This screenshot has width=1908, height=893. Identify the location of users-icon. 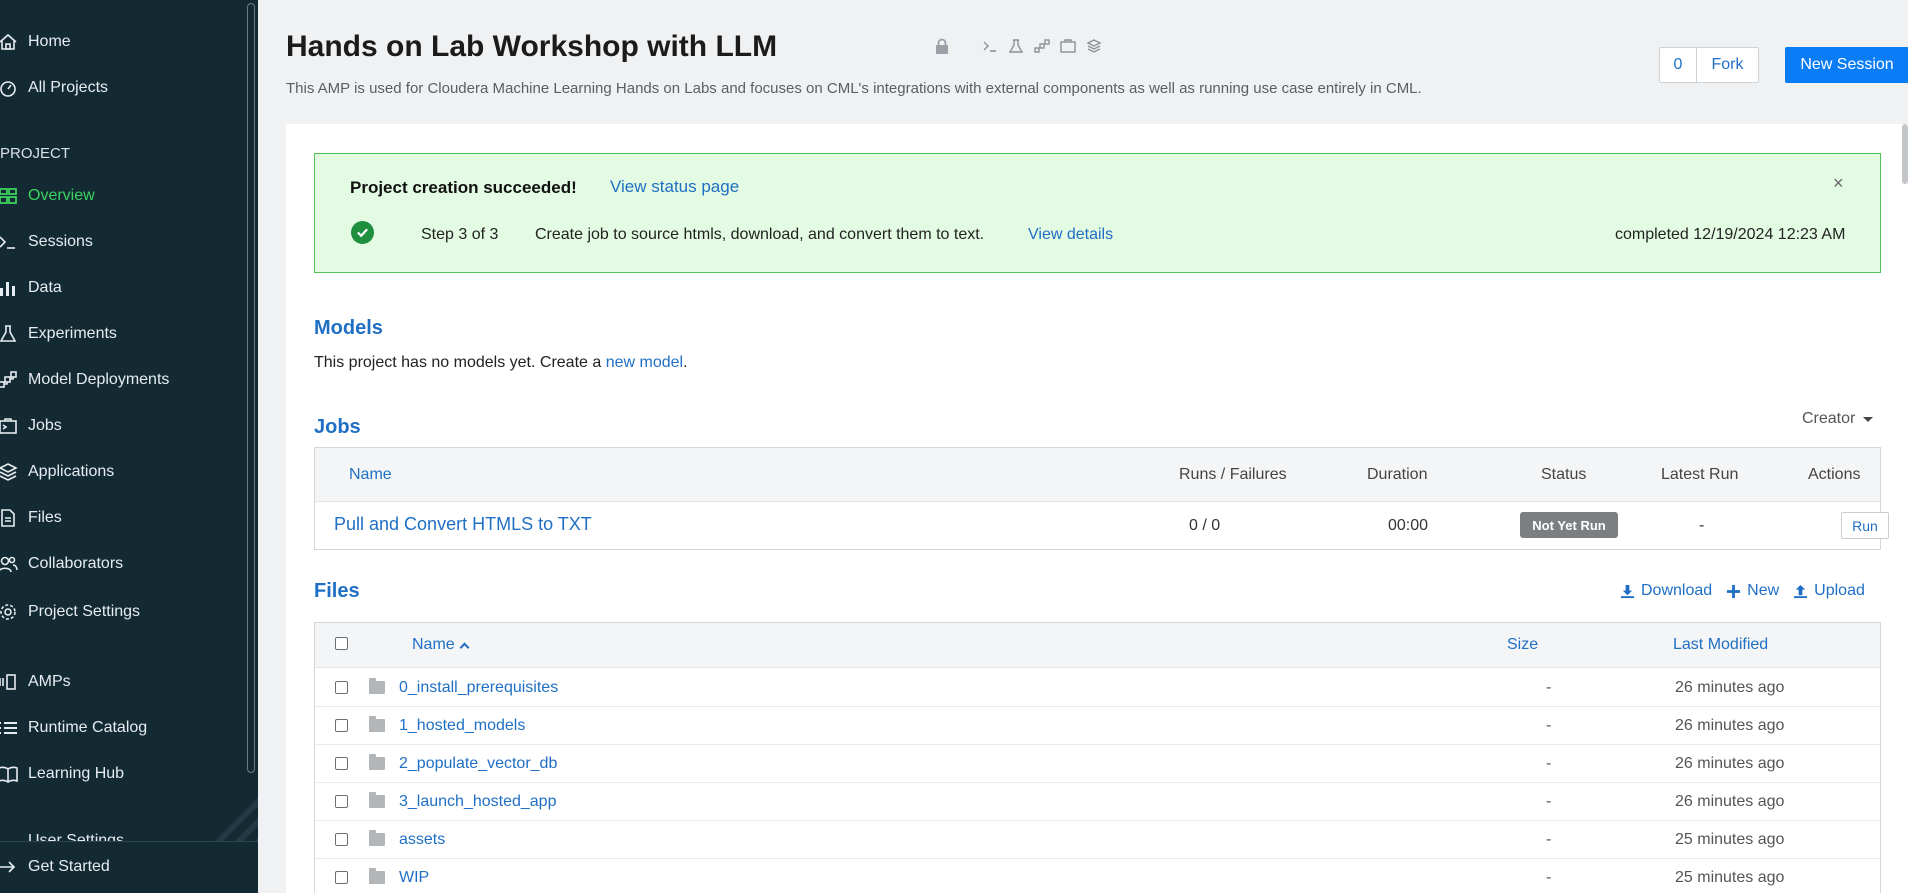
(10, 564).